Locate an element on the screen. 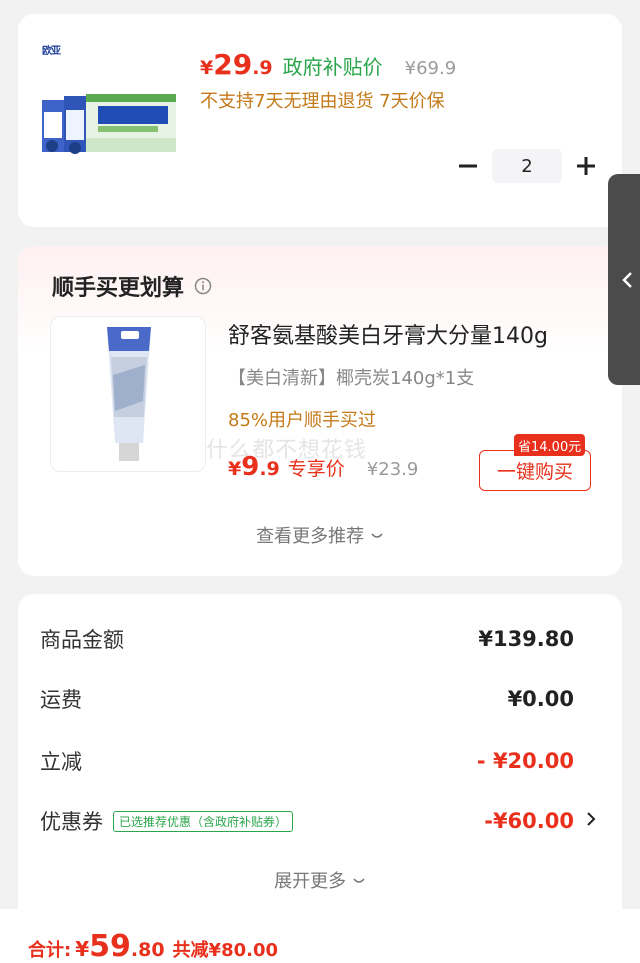 The width and height of the screenshot is (640, 963). subtotal-label: 商品金额 is located at coordinates (82, 640).